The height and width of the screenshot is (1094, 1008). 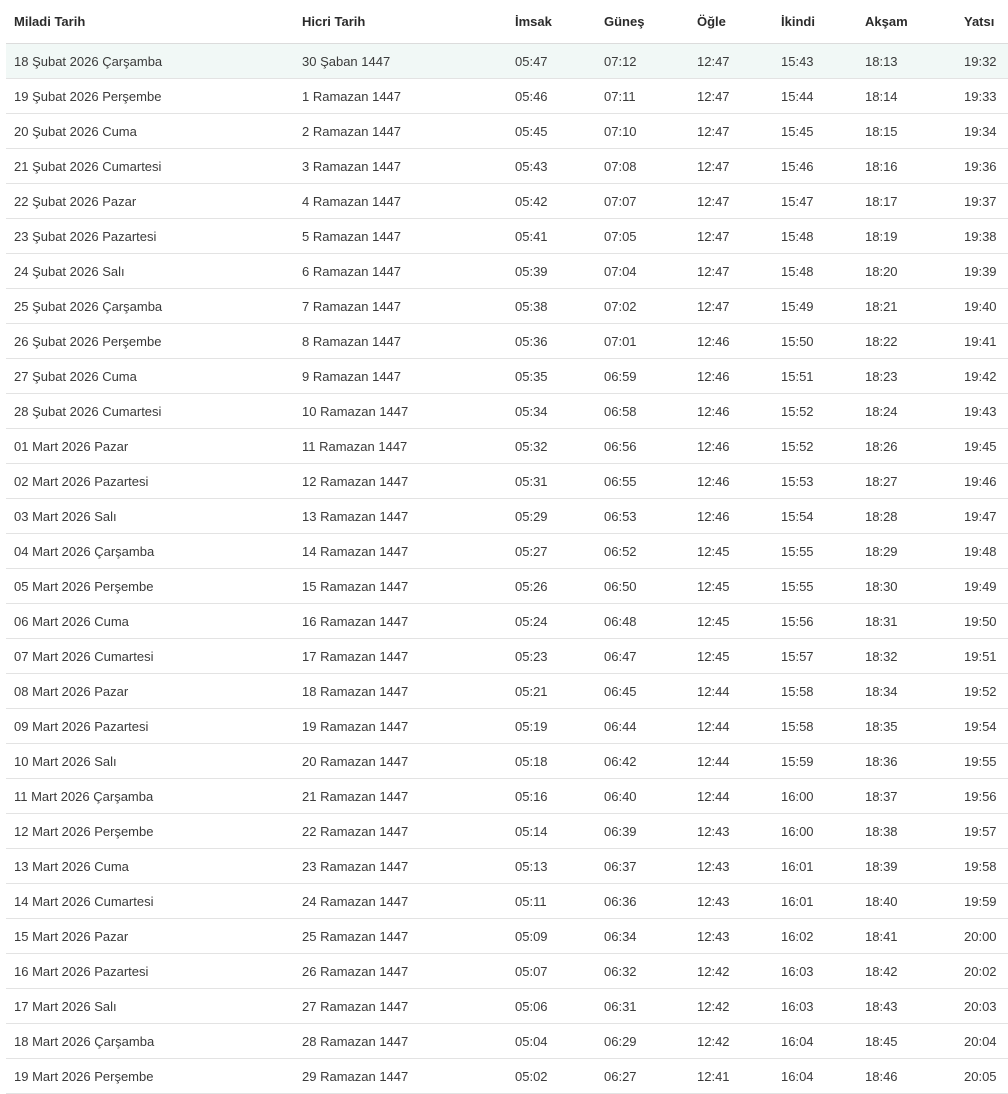 I want to click on cell-hicri-tarih: 20 Ramazan 1447, so click(x=408, y=761).